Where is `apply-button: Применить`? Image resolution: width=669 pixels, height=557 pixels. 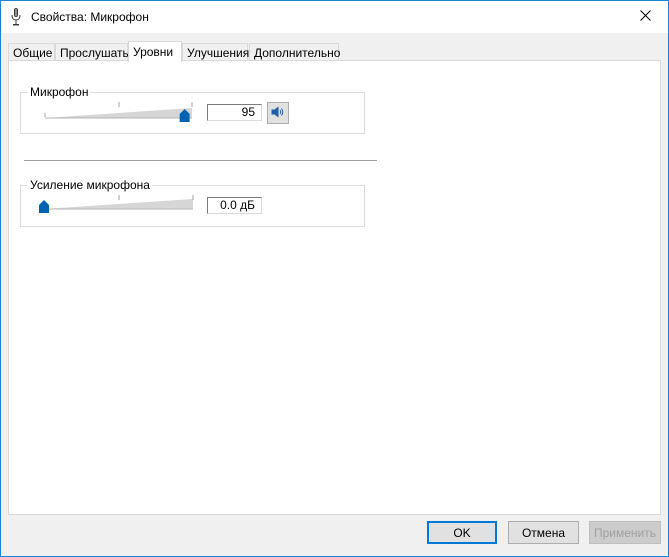 apply-button: Применить is located at coordinates (625, 532).